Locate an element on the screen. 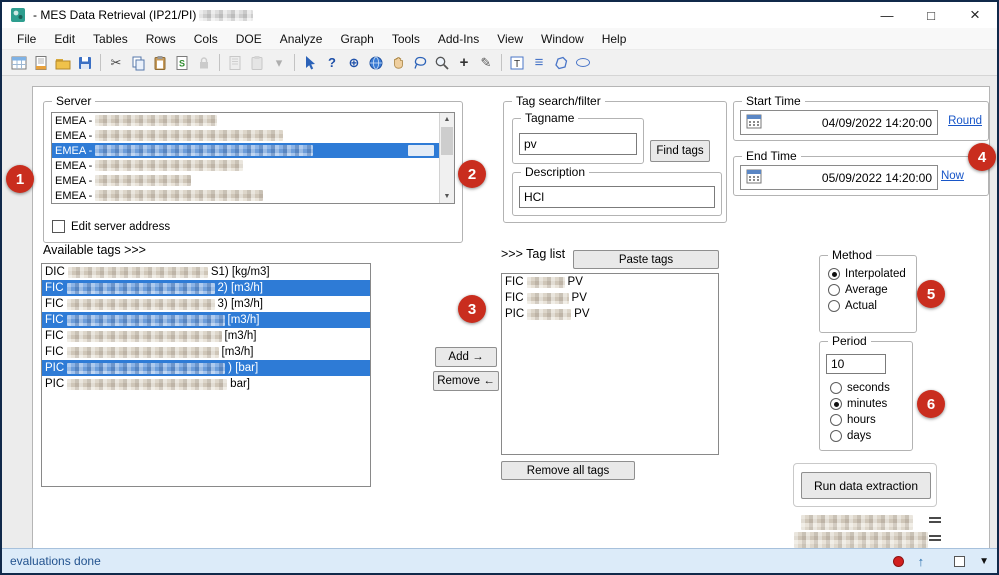 The height and width of the screenshot is (575, 999). available-tag-item-selected: FIC 2) [m3/h] is located at coordinates (206, 288).